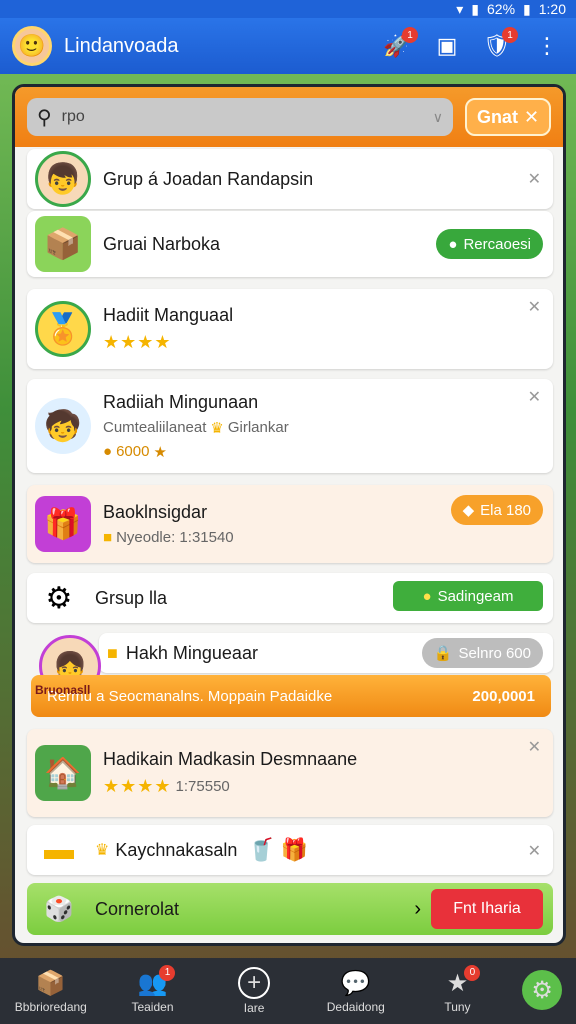  Describe the element at coordinates (137, 908) in the screenshot. I see `action-bar-title: Cornerolat` at that location.